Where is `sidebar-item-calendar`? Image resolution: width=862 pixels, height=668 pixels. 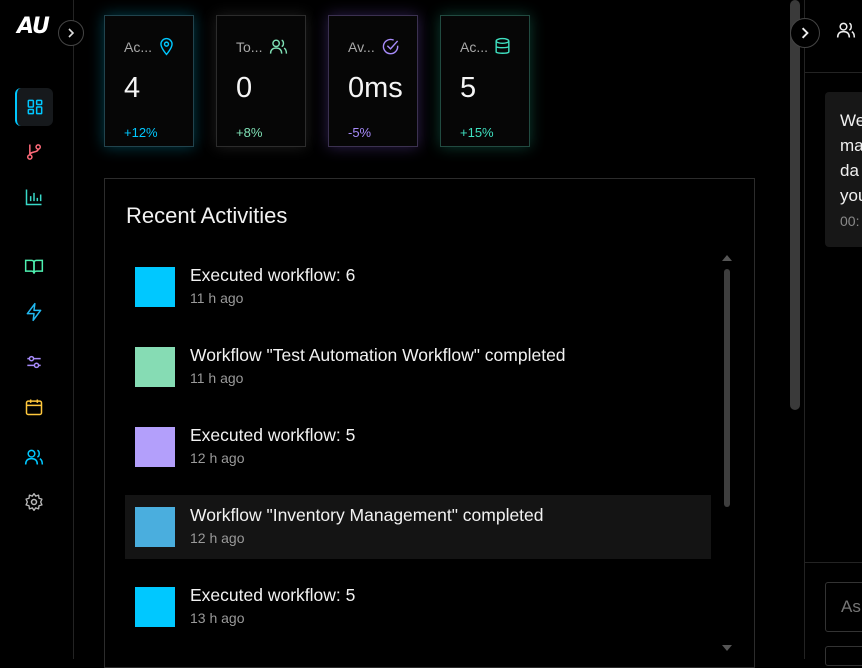 sidebar-item-calendar is located at coordinates (34, 407).